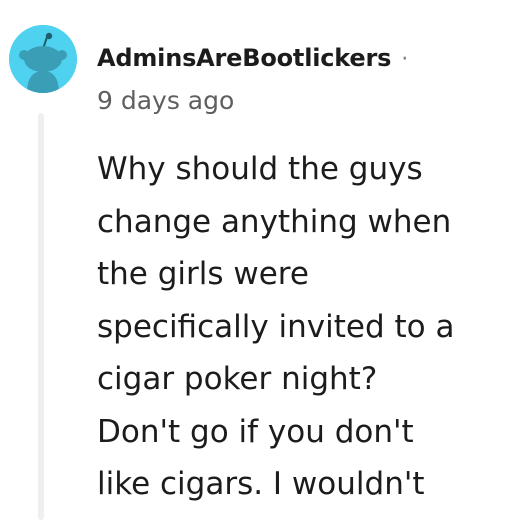  I want to click on comment-header: AdminsAreBootlickers ·, so click(252, 58).